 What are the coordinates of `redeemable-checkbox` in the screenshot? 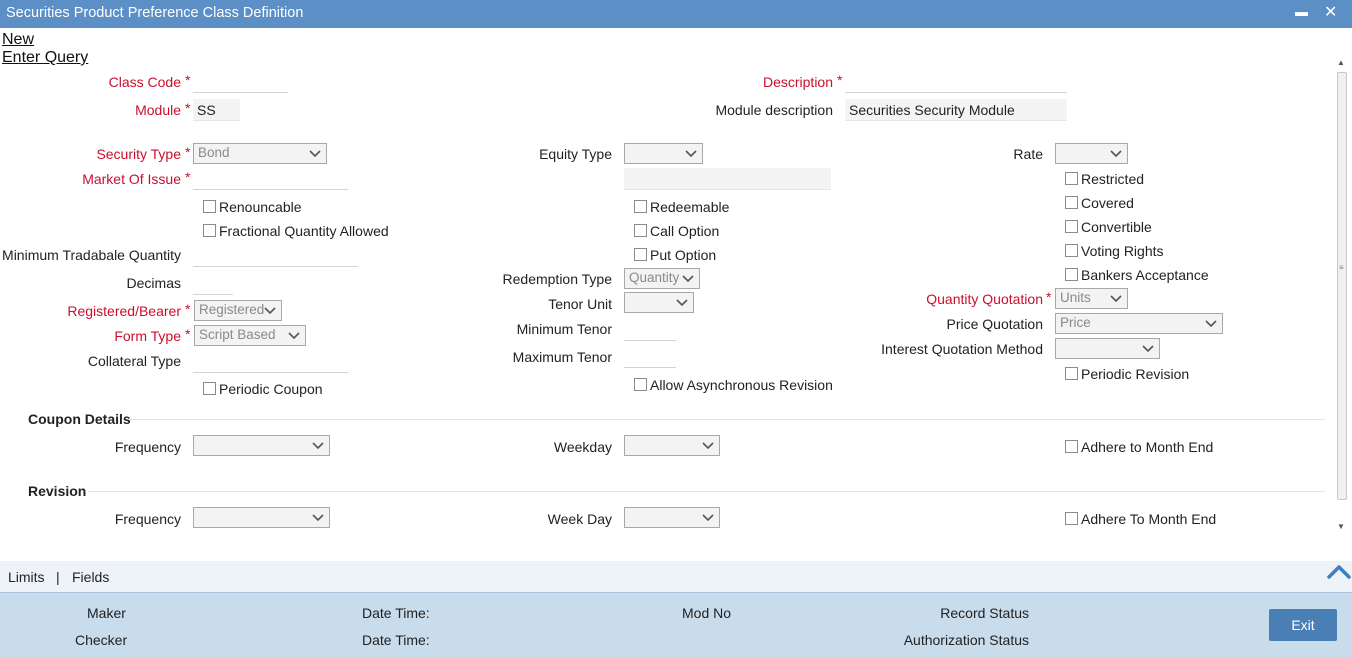 It's located at (640, 206).